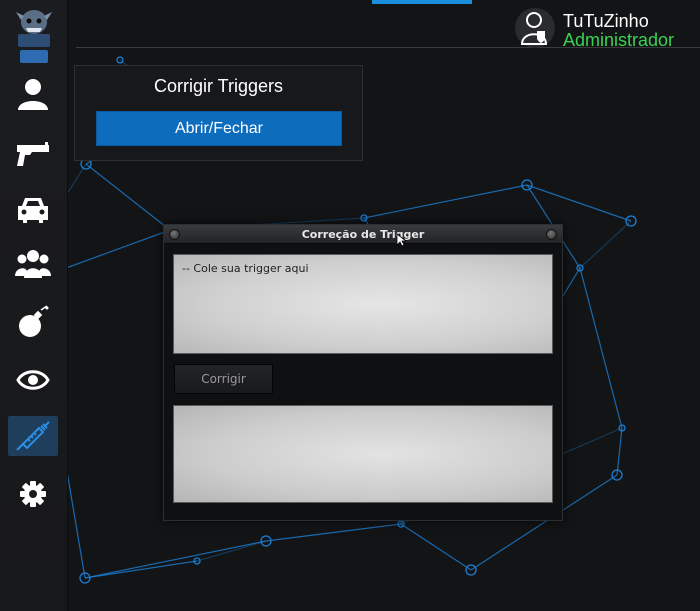 The width and height of the screenshot is (700, 611). Describe the element at coordinates (218, 86) in the screenshot. I see `card-title: Corrigir Triggers` at that location.